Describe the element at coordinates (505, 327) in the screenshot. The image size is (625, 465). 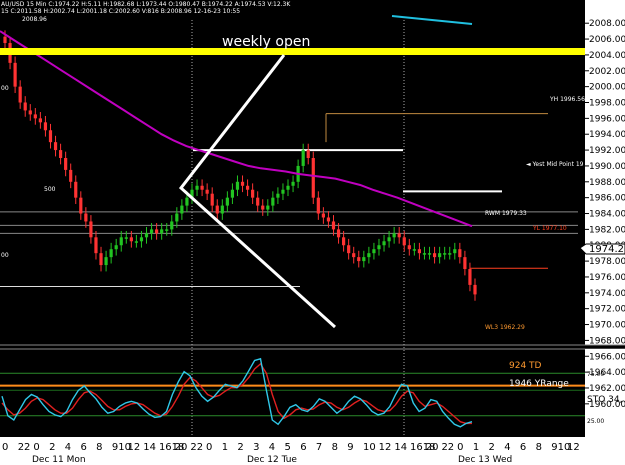
I see `wl-label: WL3 1962.29` at that location.